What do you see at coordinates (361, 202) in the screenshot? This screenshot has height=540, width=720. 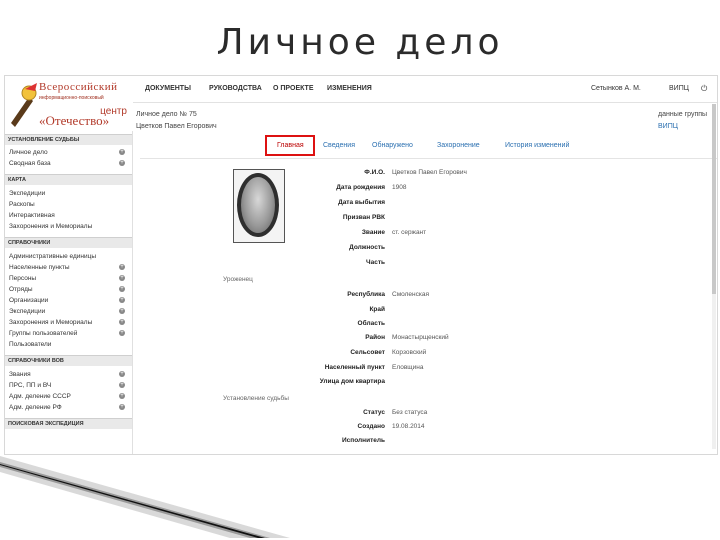 I see `field-label-departure-date: Дата выбытия` at bounding box center [361, 202].